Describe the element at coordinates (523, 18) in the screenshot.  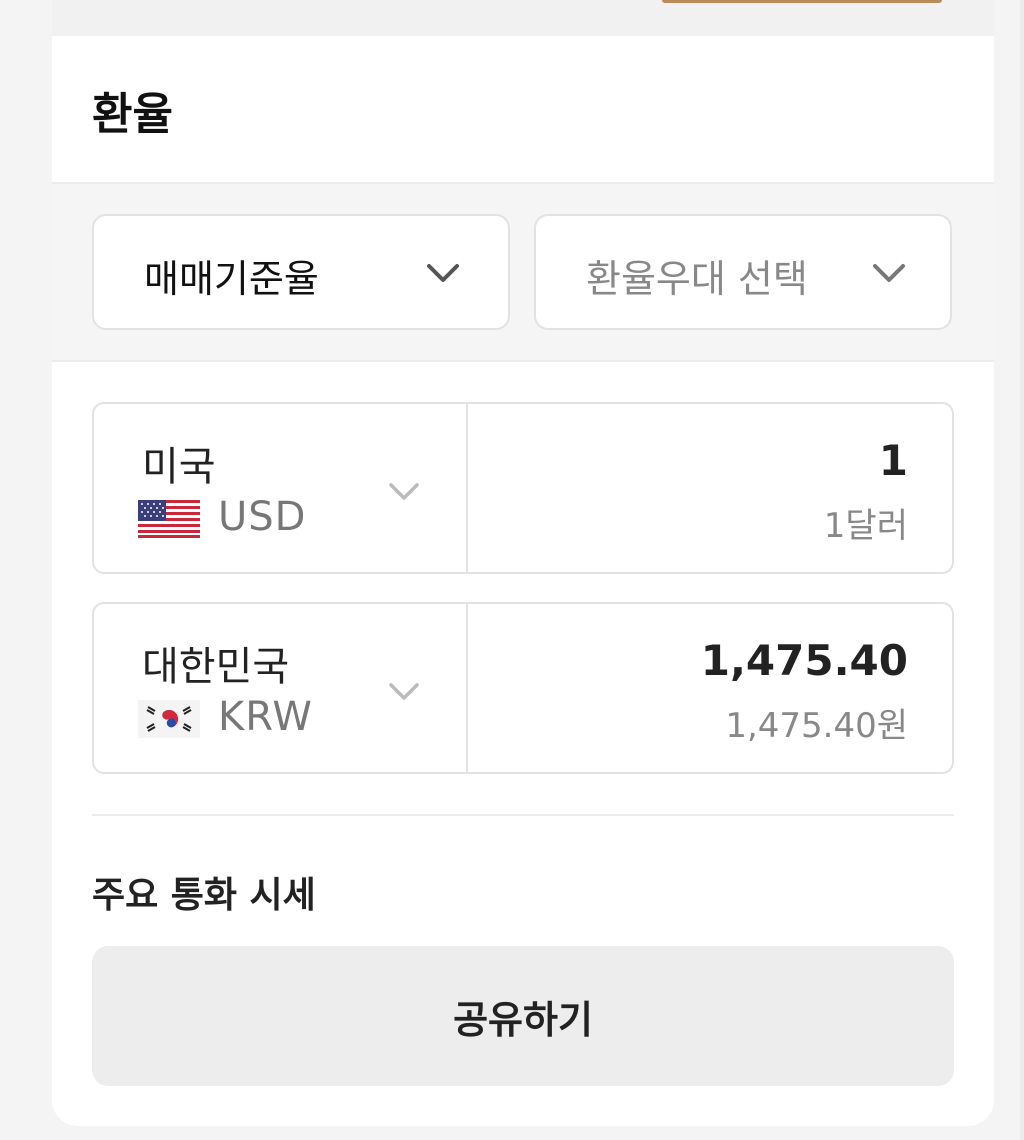
I see `top-content-strip` at that location.